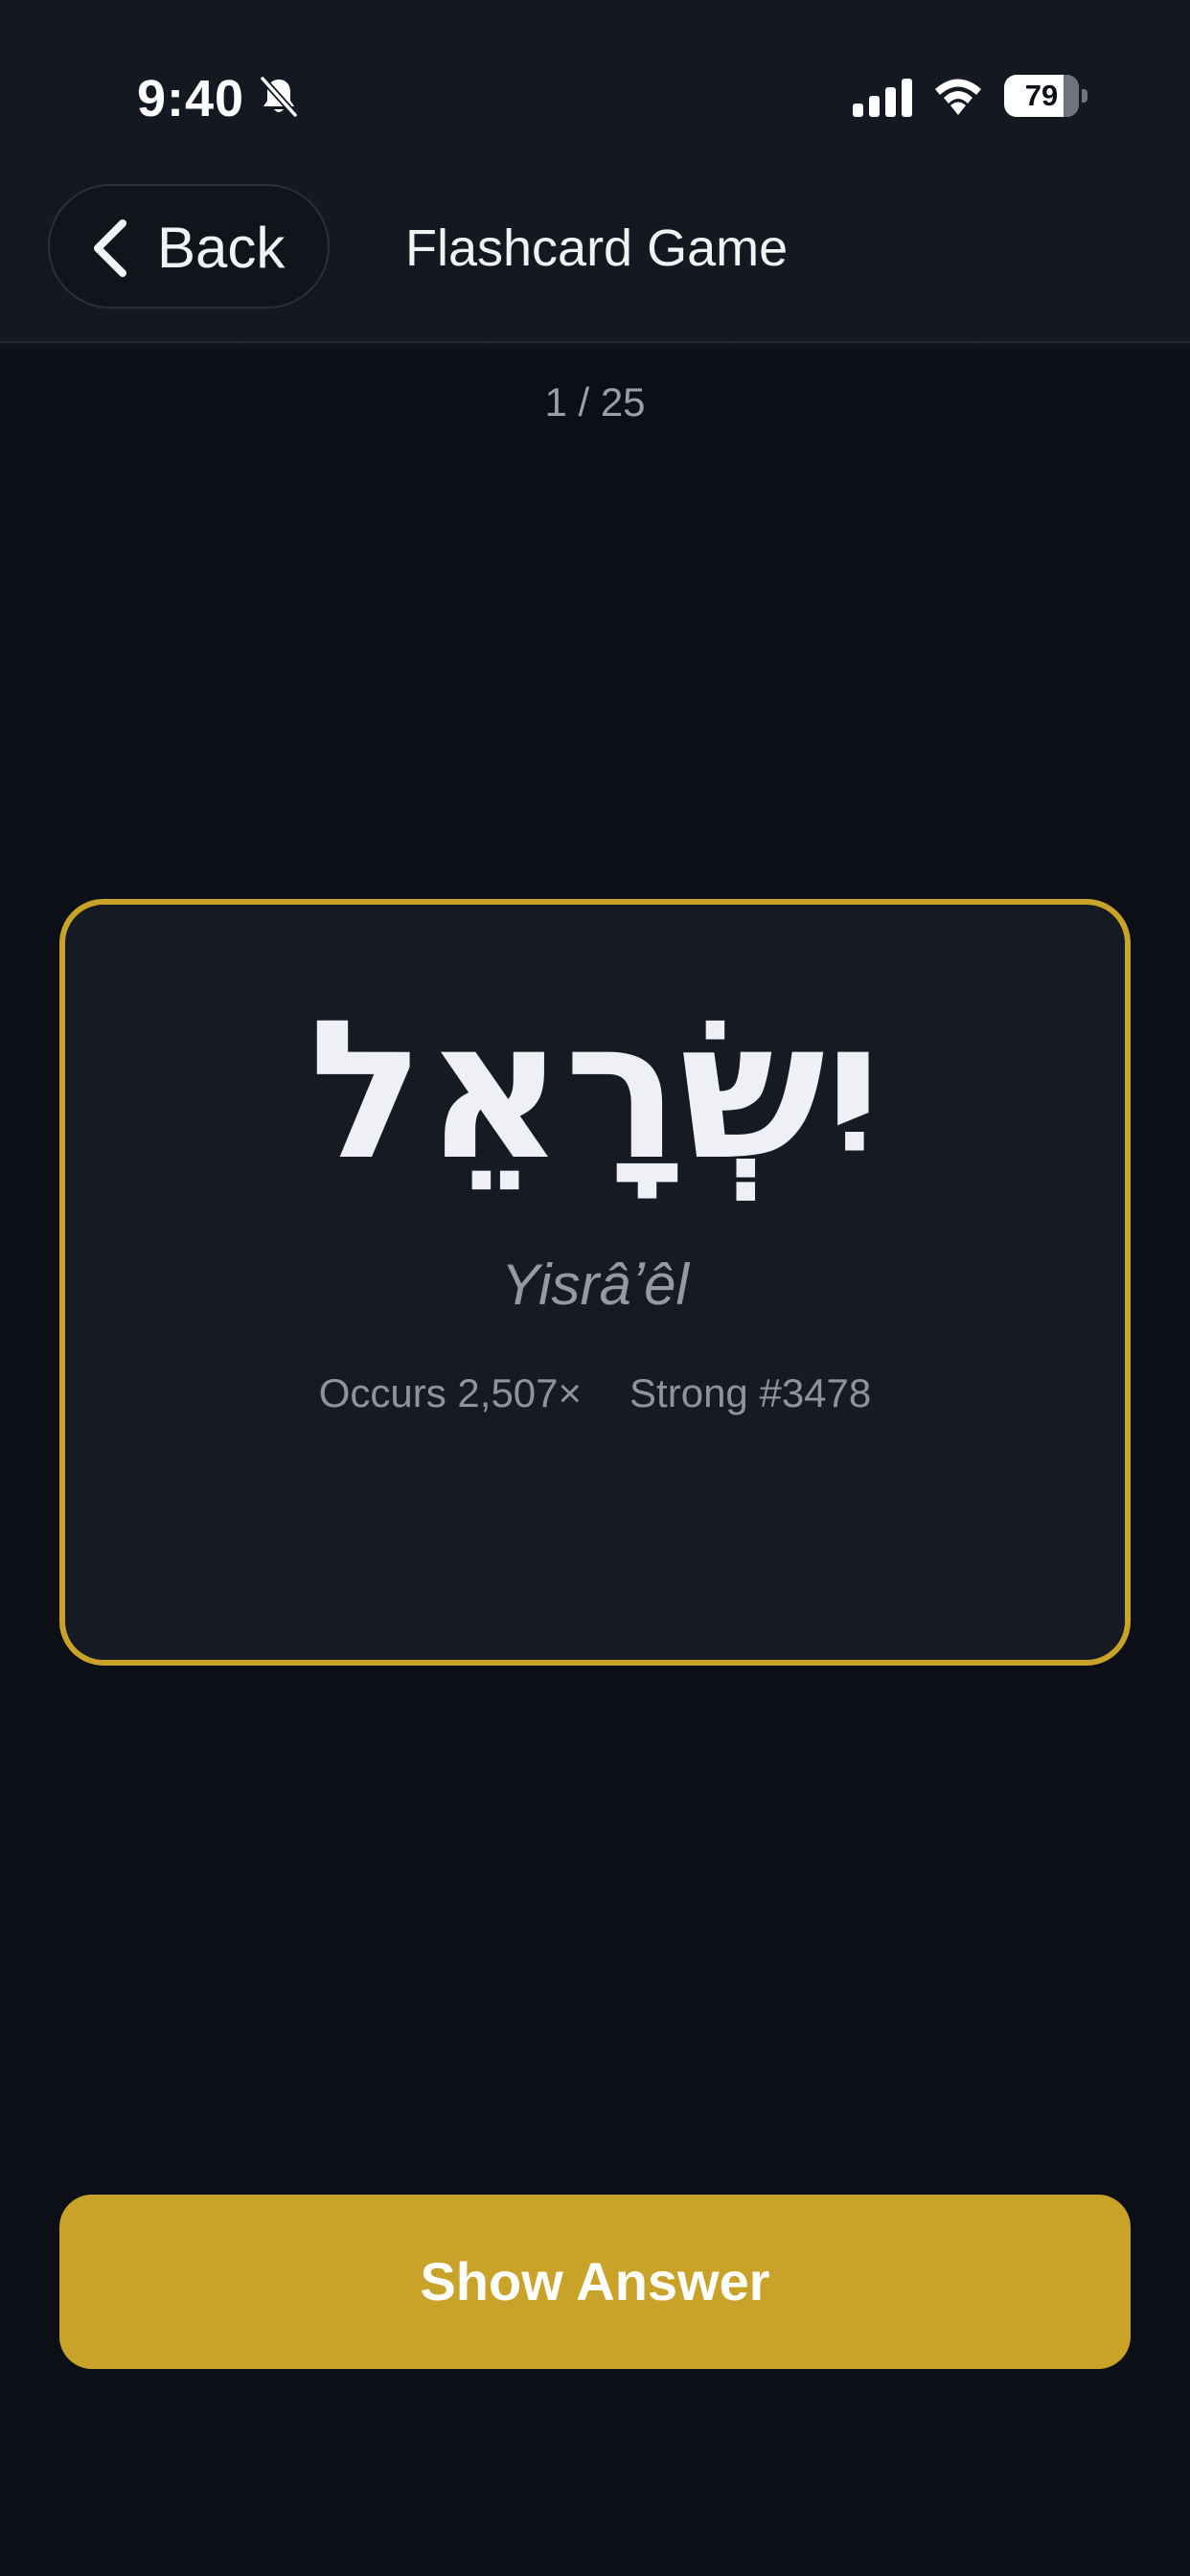 Image resolution: width=1190 pixels, height=2576 pixels. What do you see at coordinates (595, 1091) in the screenshot?
I see `flashcard-word: יִשְׂרָאֵל` at bounding box center [595, 1091].